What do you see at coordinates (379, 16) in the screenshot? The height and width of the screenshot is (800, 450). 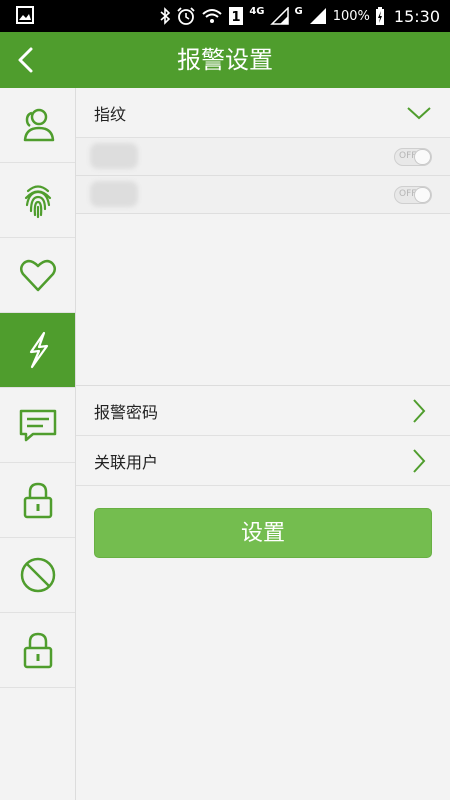 I see `battery-charging-icon` at bounding box center [379, 16].